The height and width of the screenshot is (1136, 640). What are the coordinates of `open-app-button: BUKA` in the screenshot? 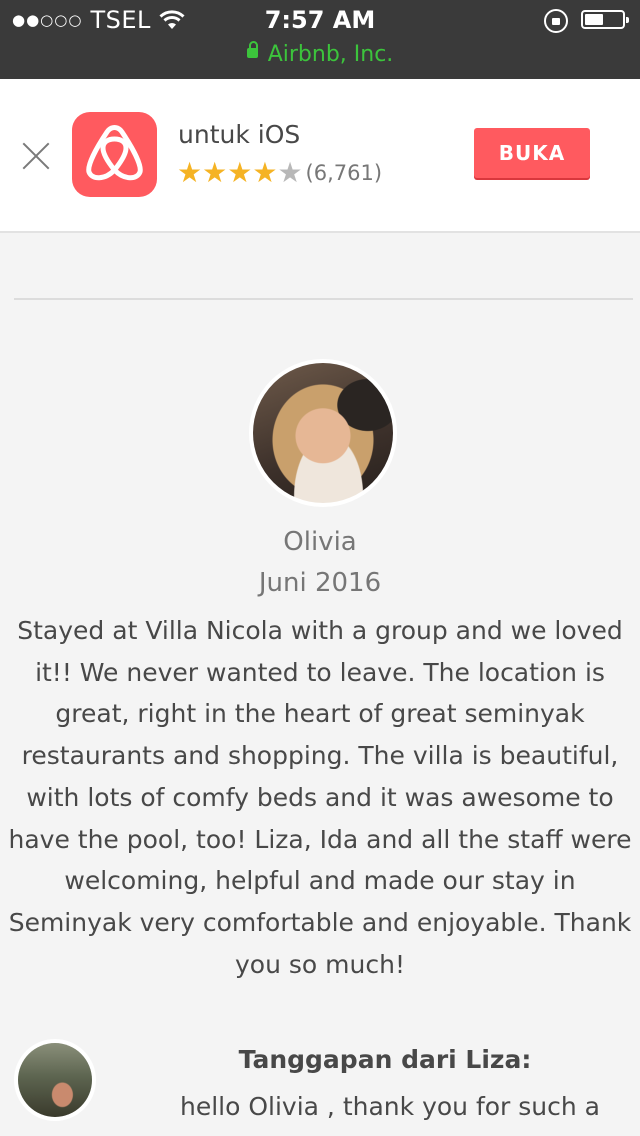 It's located at (532, 153).